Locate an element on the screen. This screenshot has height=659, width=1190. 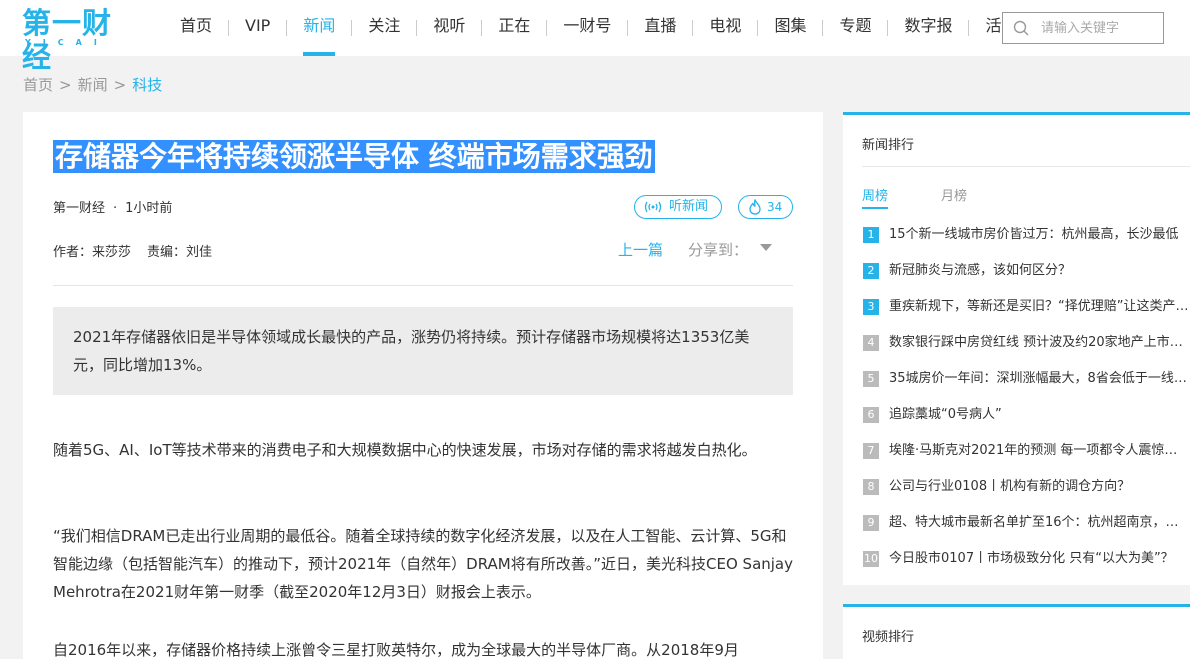
search-icon is located at coordinates (1021, 28).